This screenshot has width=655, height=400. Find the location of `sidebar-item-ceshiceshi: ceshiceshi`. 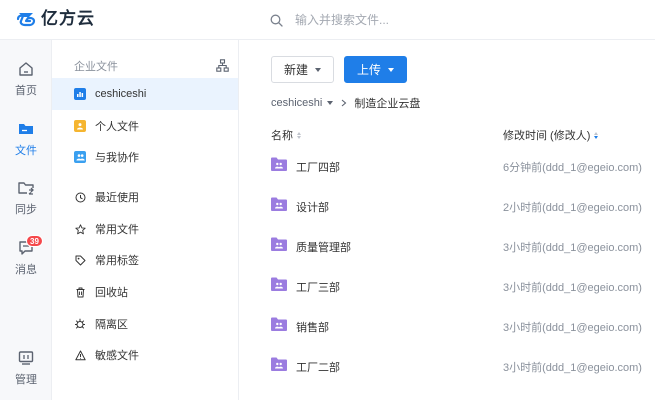

sidebar-item-ceshiceshi: ceshiceshi is located at coordinates (145, 94).